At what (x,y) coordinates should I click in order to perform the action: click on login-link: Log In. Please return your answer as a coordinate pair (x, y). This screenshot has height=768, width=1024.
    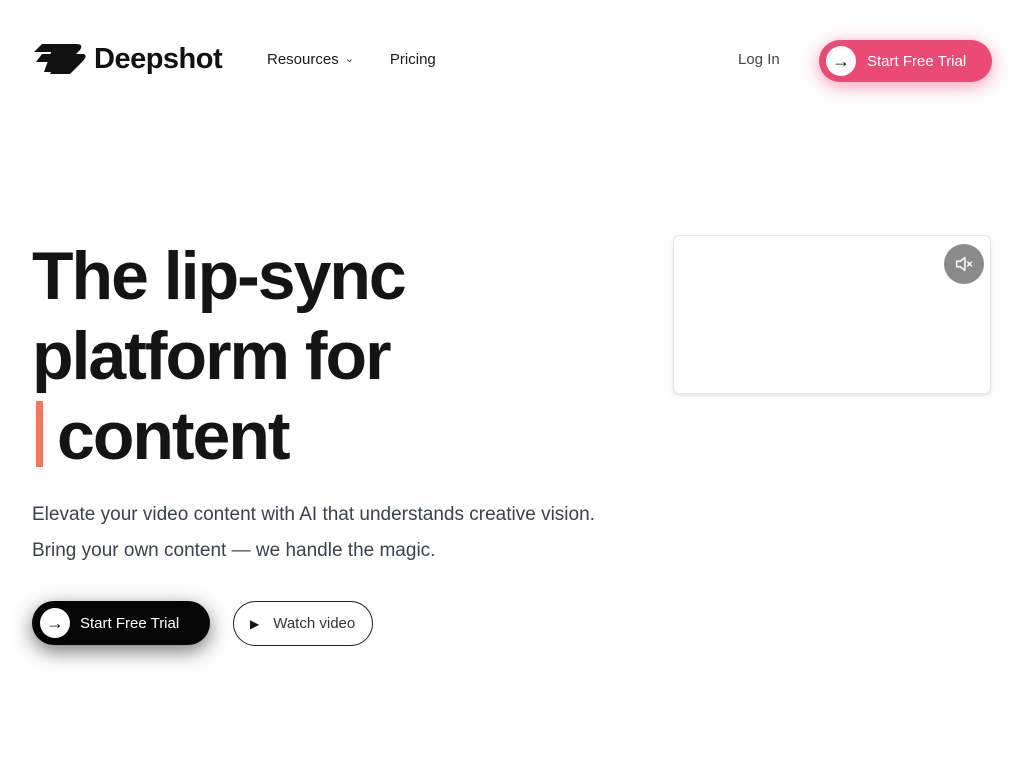
    Looking at the image, I should click on (759, 59).